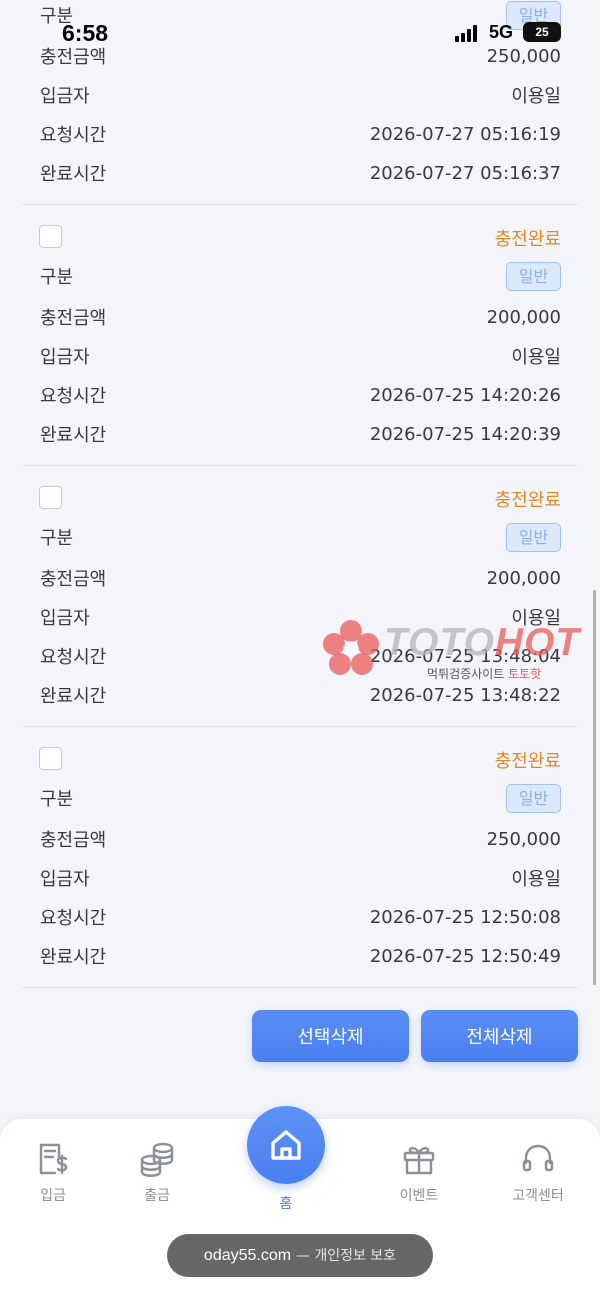  I want to click on watermark: TOTOHOT 먹튀검증사이트 토토핫, so click(457, 650).